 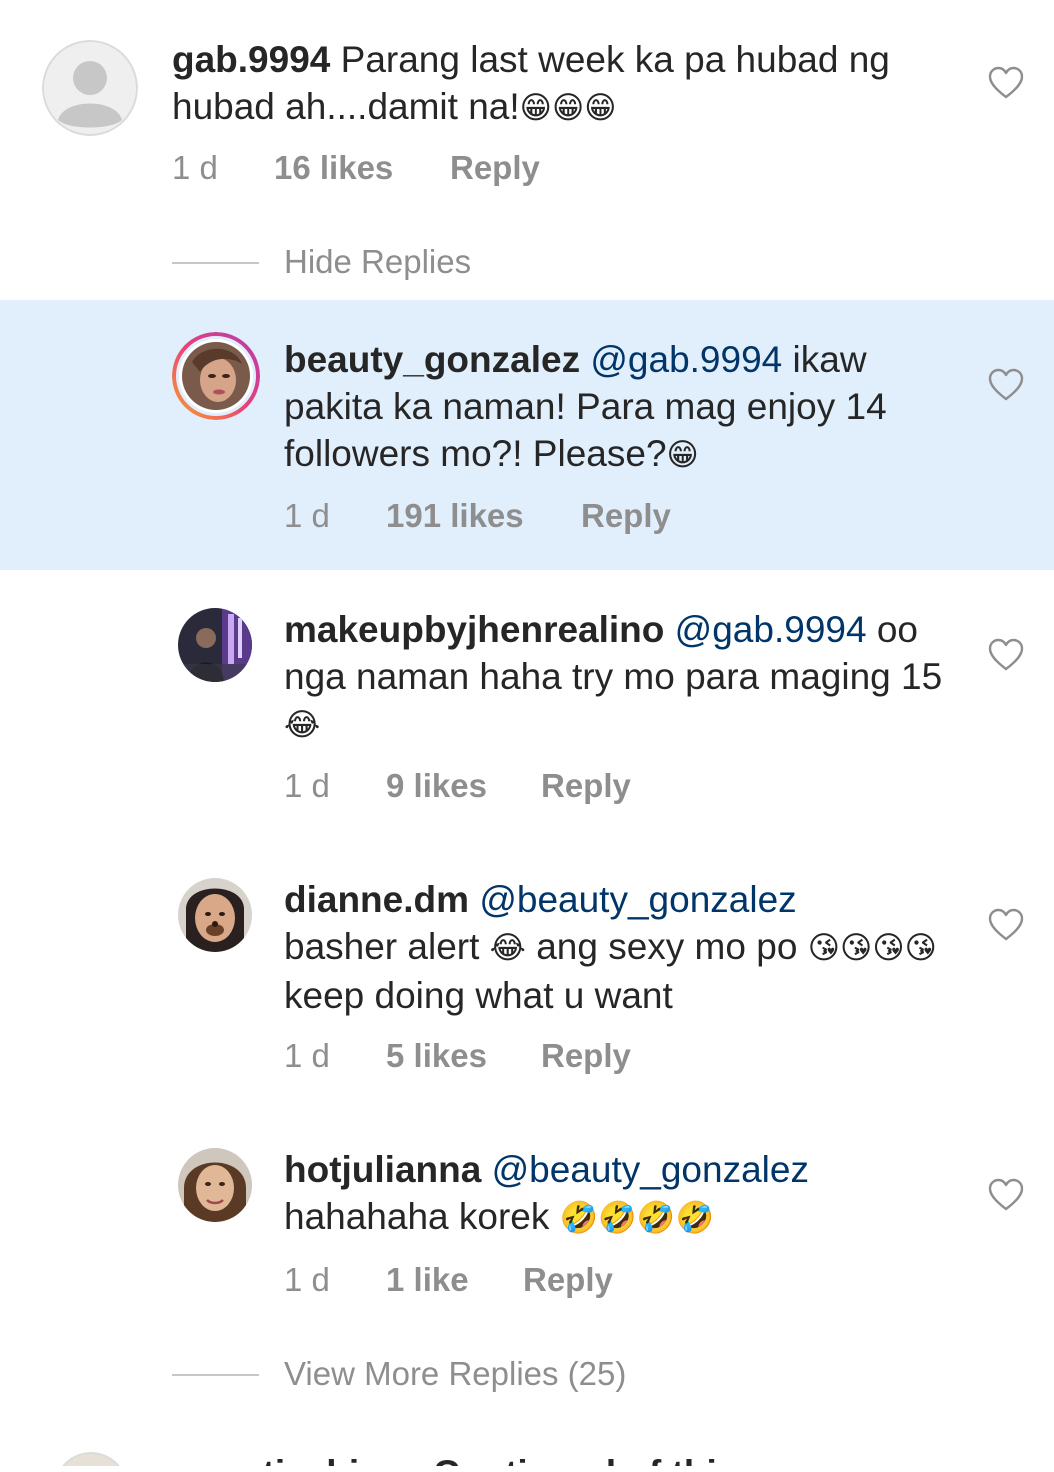 I want to click on comment-meta: 1 d 1 like Reply, so click(x=448, y=1280).